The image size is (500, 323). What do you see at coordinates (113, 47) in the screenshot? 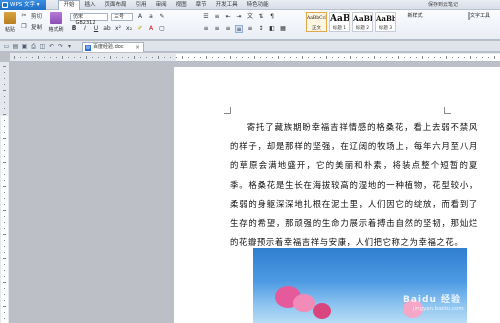
I see `document-tab: W 百度经验.doc ×` at bounding box center [113, 47].